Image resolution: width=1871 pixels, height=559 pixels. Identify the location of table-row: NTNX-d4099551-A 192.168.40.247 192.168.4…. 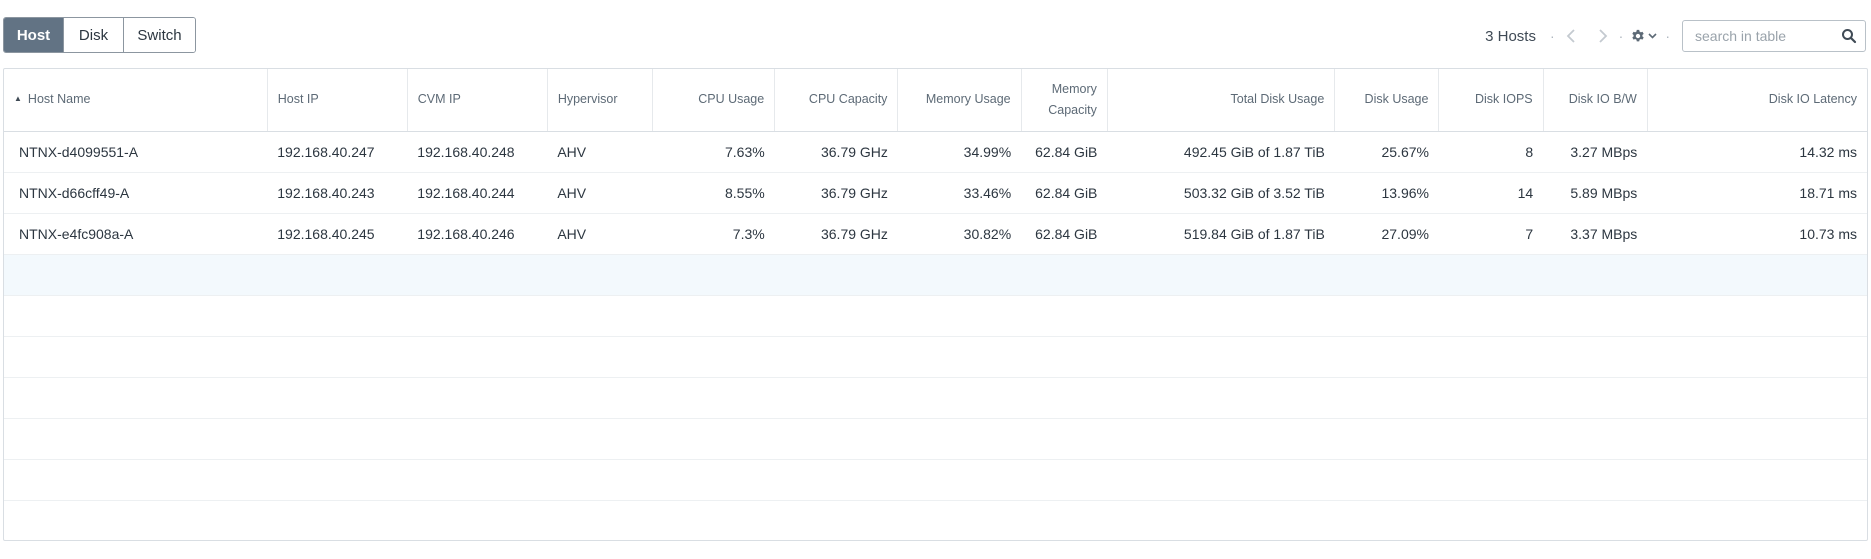
(935, 152).